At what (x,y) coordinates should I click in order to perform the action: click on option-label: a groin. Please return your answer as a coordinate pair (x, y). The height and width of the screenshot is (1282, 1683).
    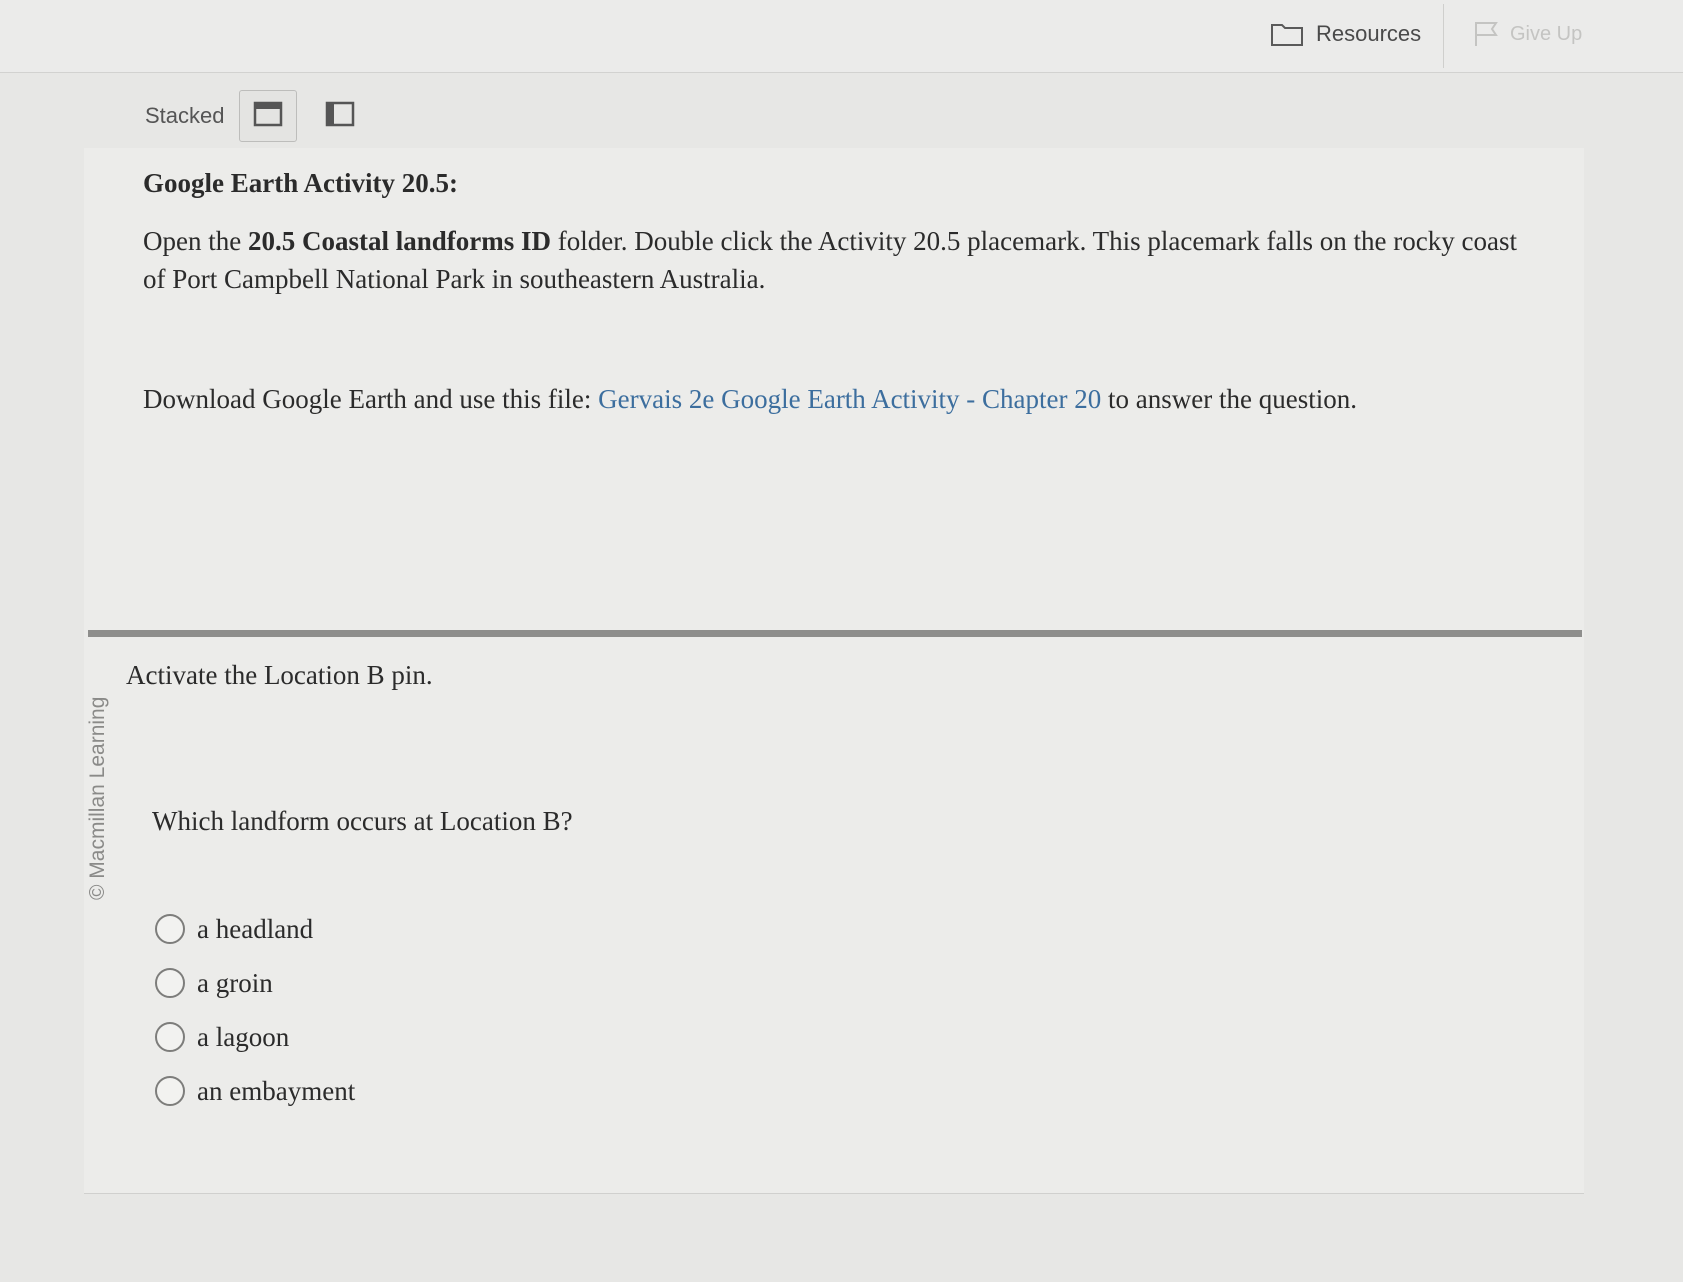
    Looking at the image, I should click on (235, 982).